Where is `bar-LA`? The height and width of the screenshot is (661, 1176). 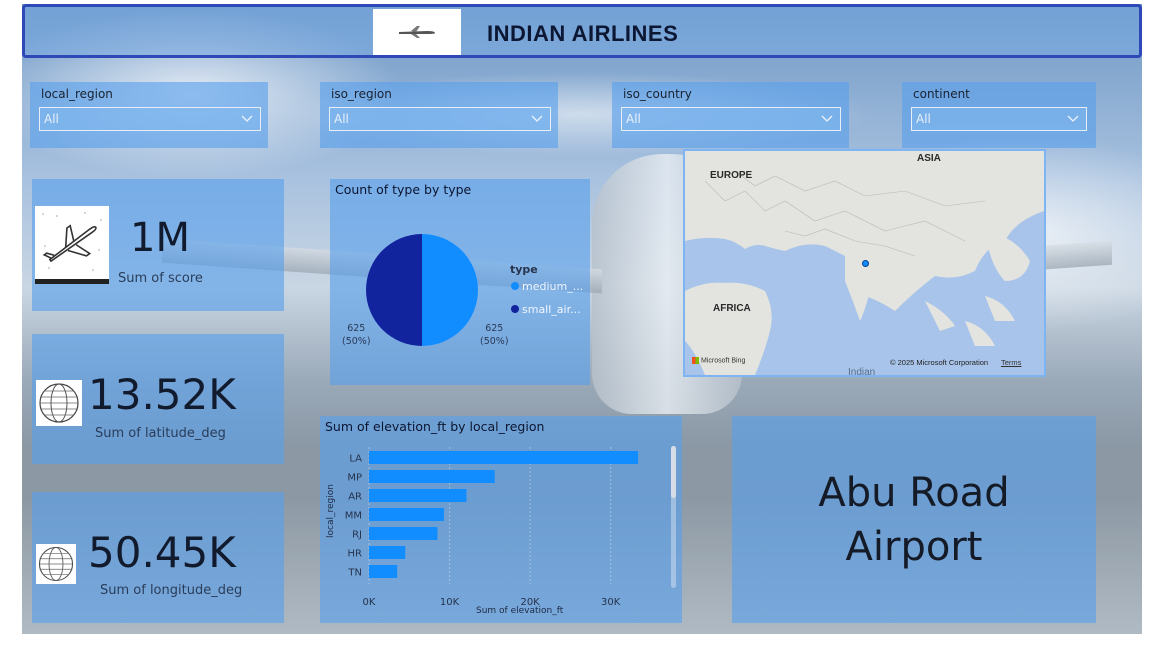
bar-LA is located at coordinates (504, 457).